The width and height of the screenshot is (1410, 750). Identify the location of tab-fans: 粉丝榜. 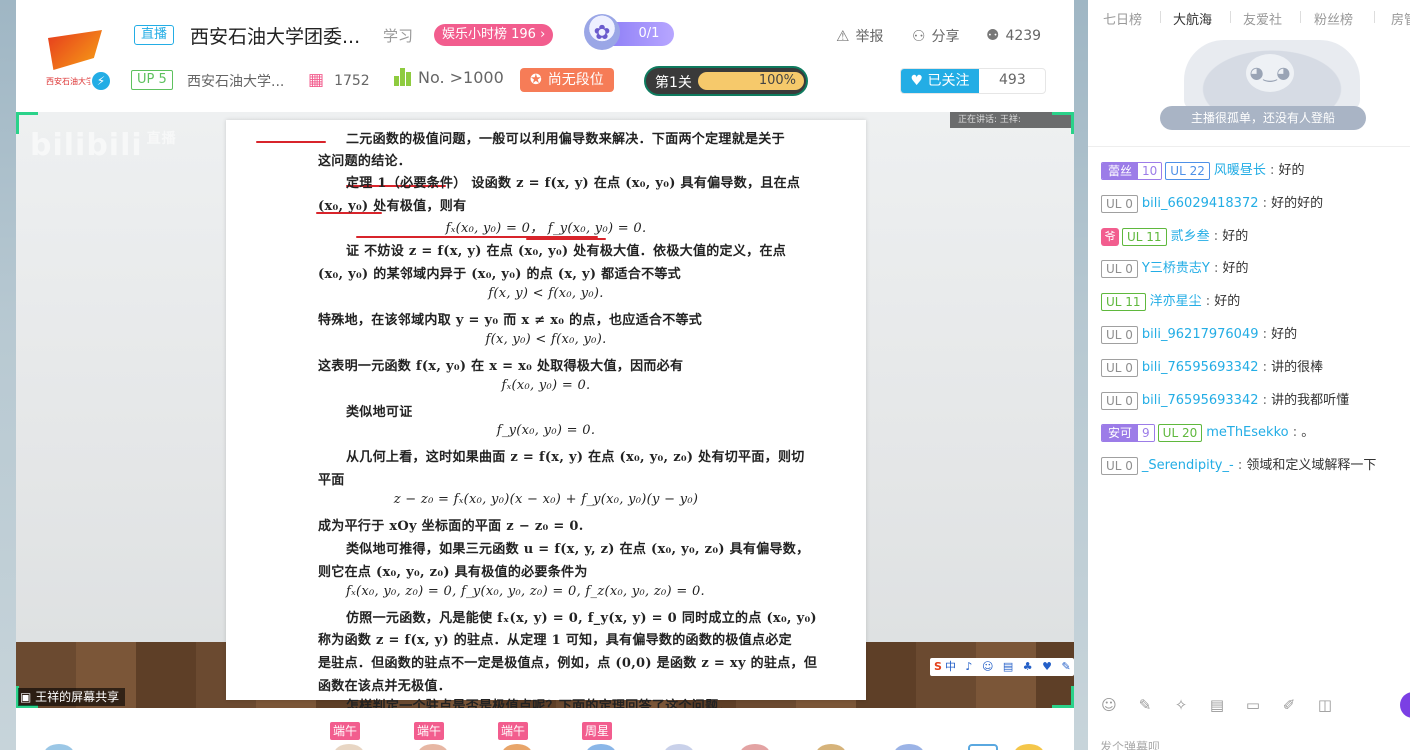
(1333, 18).